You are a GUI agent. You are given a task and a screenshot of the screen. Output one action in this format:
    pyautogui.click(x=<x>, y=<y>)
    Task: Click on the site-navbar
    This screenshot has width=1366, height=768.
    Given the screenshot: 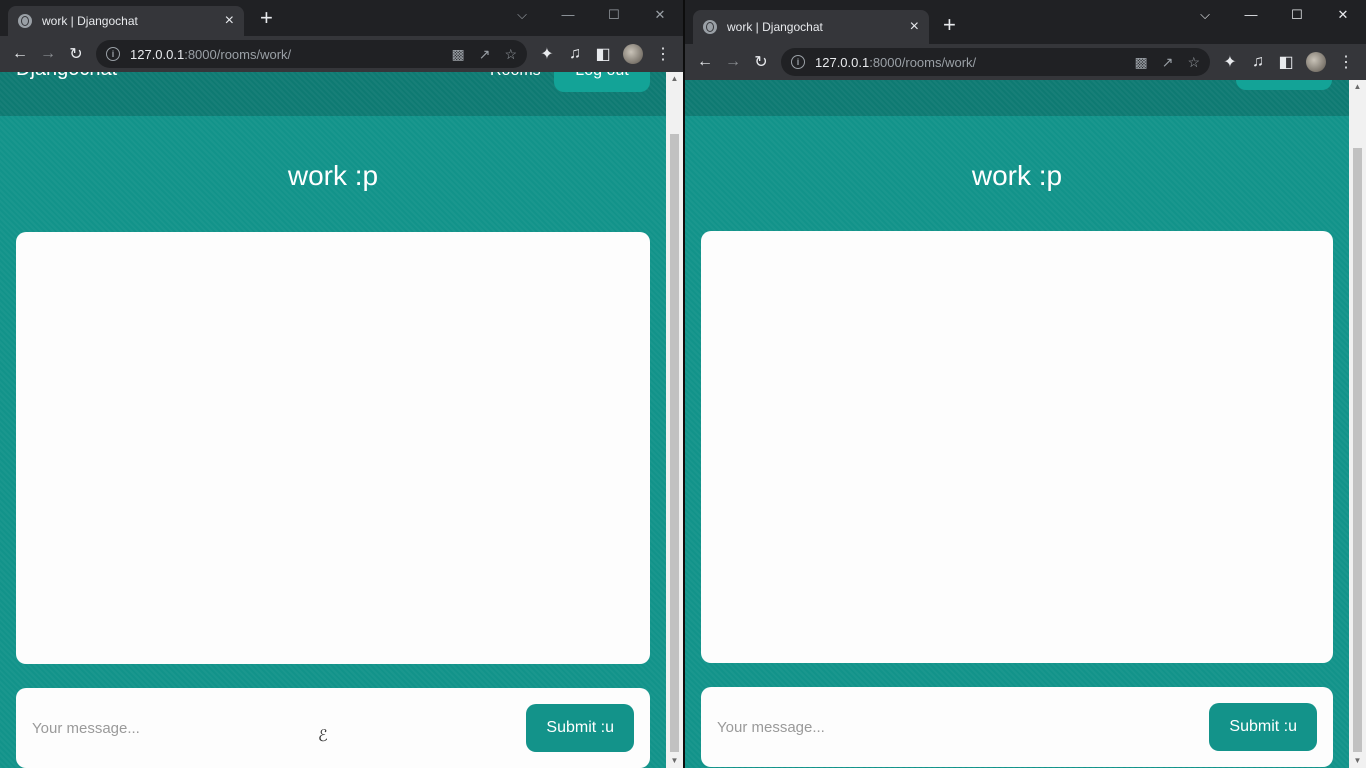 What is the action you would take?
    pyautogui.click(x=1017, y=98)
    